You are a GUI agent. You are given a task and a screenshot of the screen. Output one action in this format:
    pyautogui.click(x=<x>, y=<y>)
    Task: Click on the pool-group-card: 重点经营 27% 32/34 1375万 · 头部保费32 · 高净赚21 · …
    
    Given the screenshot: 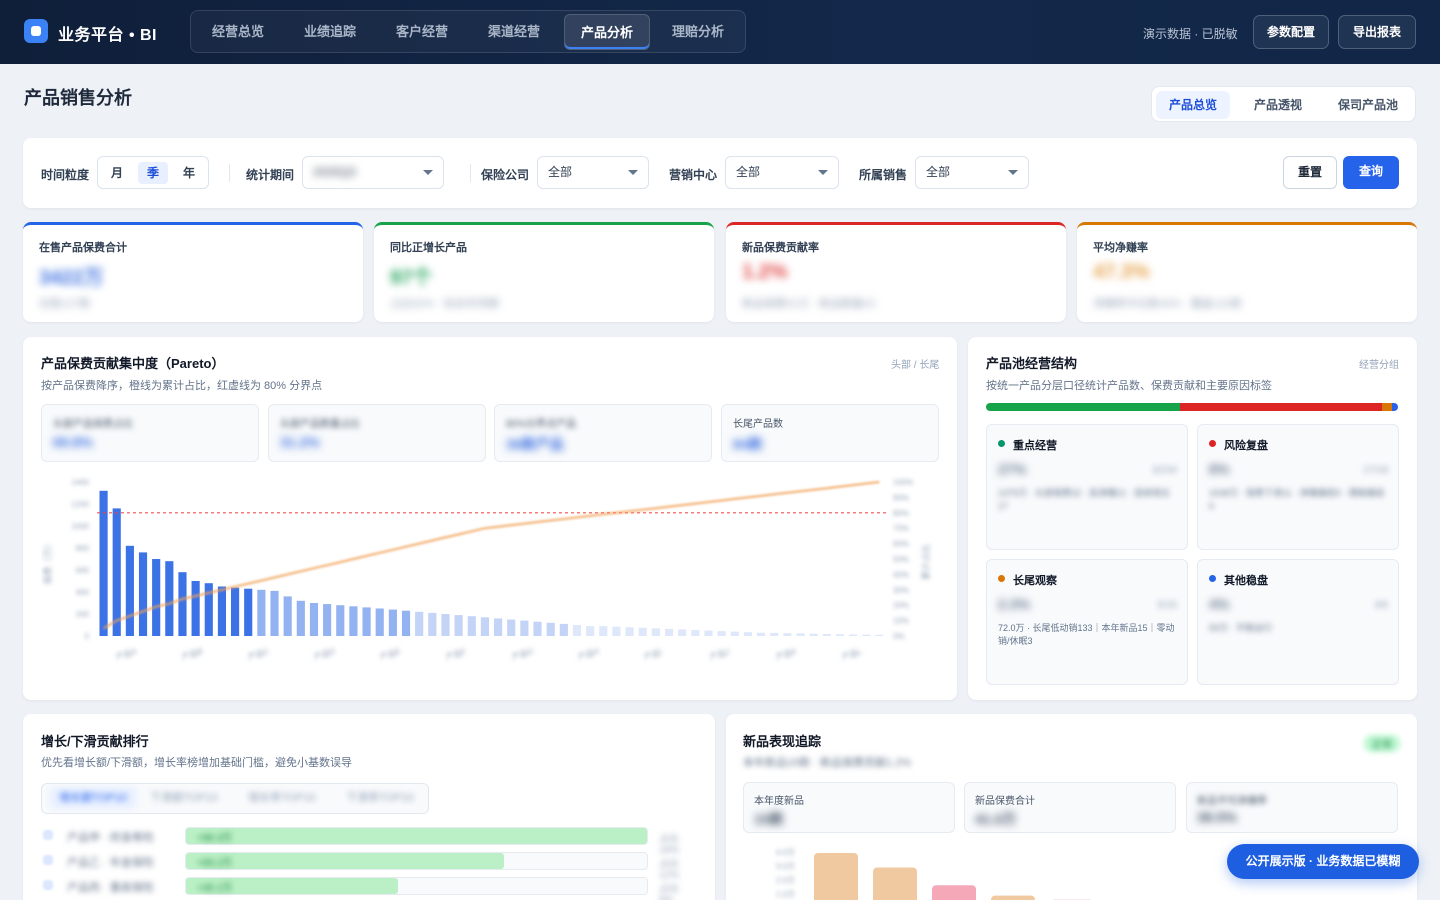 What is the action you would take?
    pyautogui.click(x=1087, y=487)
    